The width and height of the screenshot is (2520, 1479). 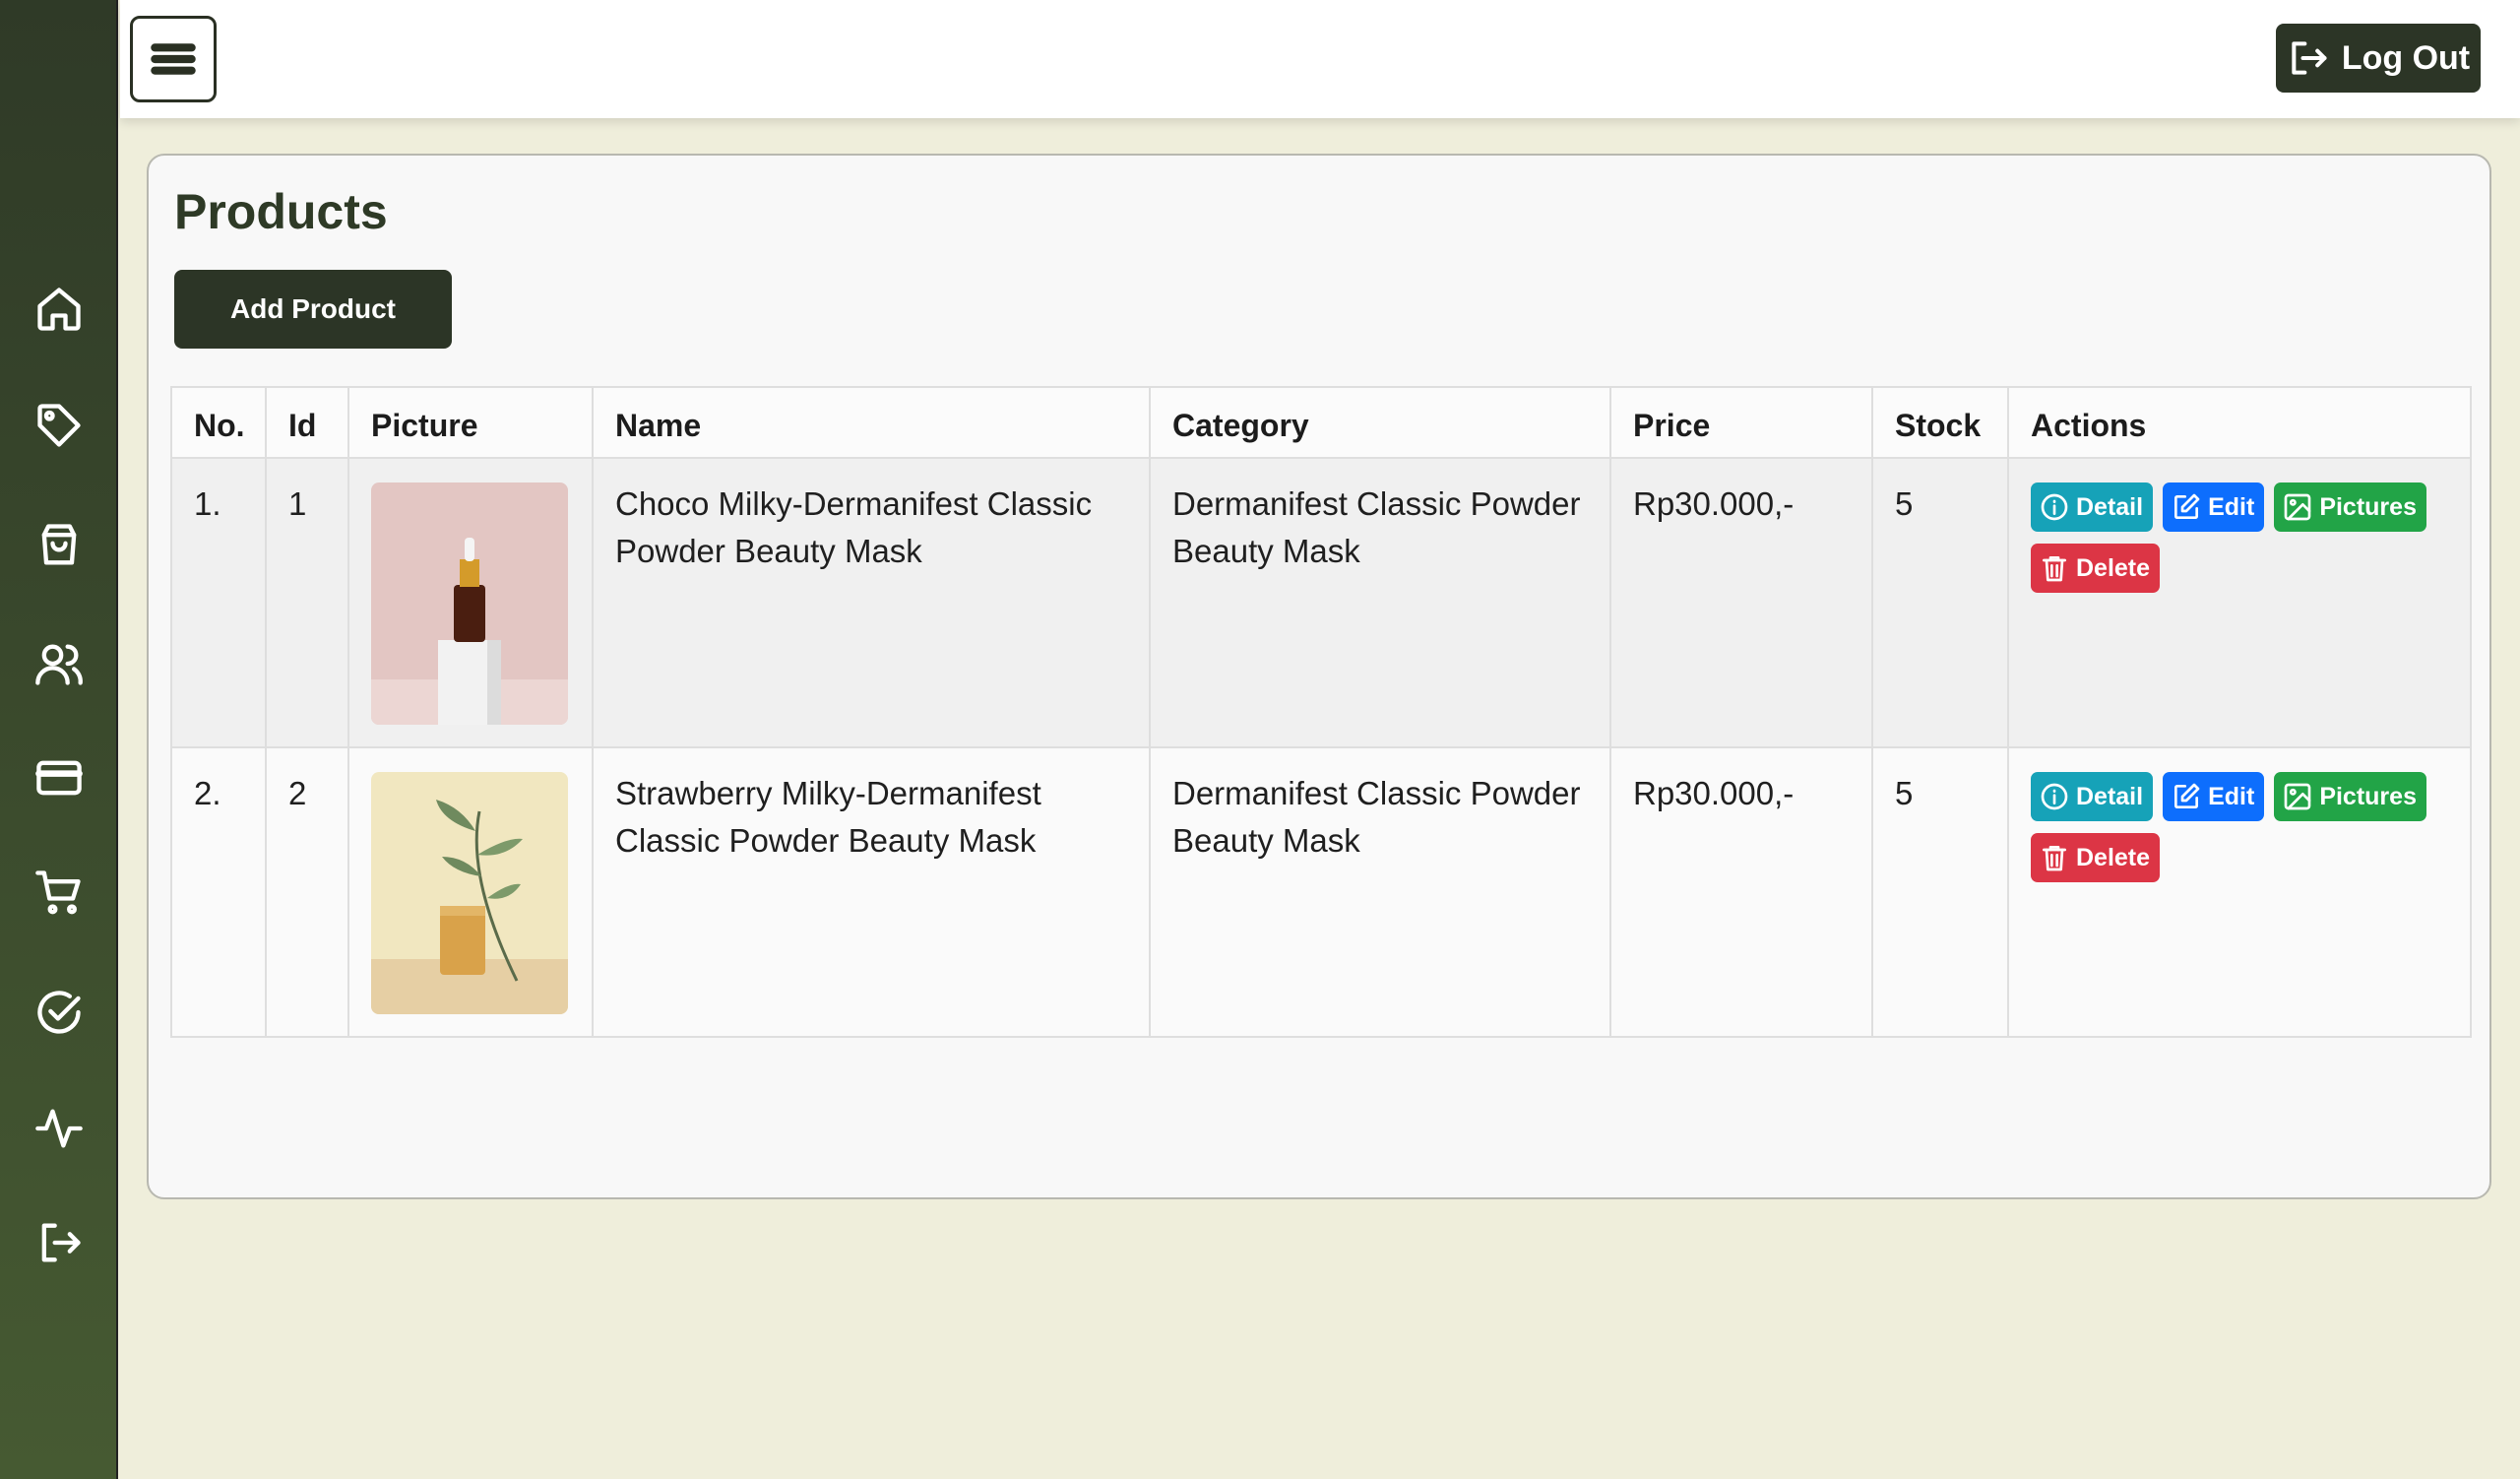 I want to click on users-icon, so click(x=59, y=664).